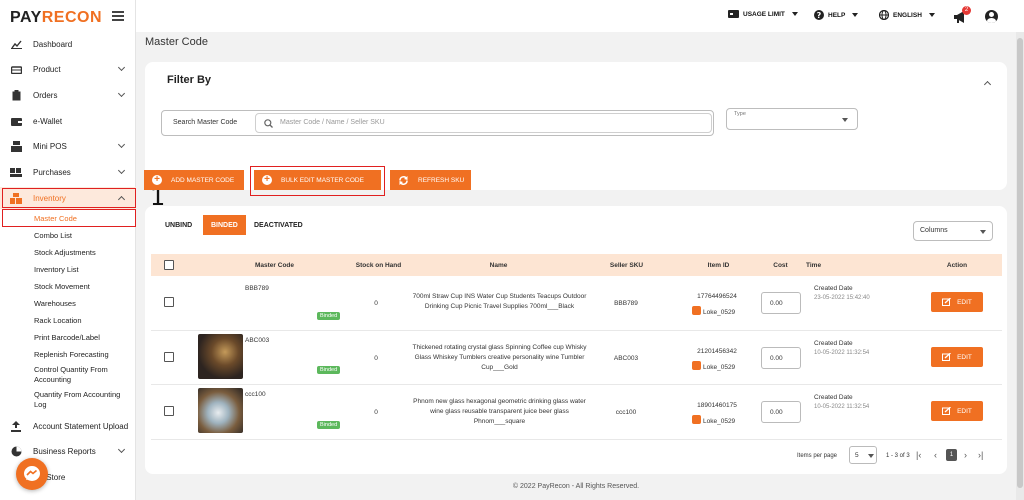  Describe the element at coordinates (626, 412) in the screenshot. I see `seller-sku: ccc100` at that location.